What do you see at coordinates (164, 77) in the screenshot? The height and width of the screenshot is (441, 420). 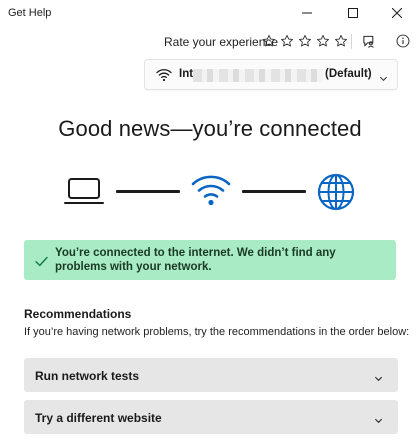 I see `wifi-icon` at bounding box center [164, 77].